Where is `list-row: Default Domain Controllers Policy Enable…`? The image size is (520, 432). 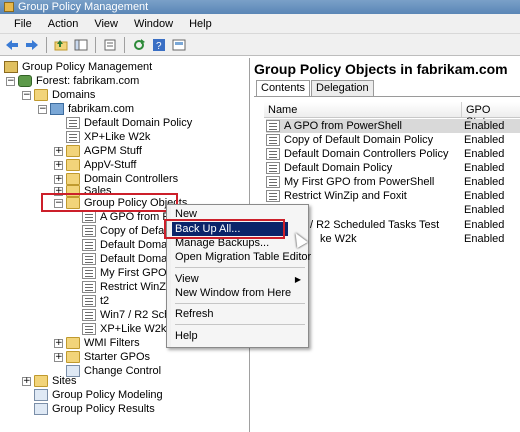 list-row: Default Domain Controllers Policy Enable… is located at coordinates (393, 154).